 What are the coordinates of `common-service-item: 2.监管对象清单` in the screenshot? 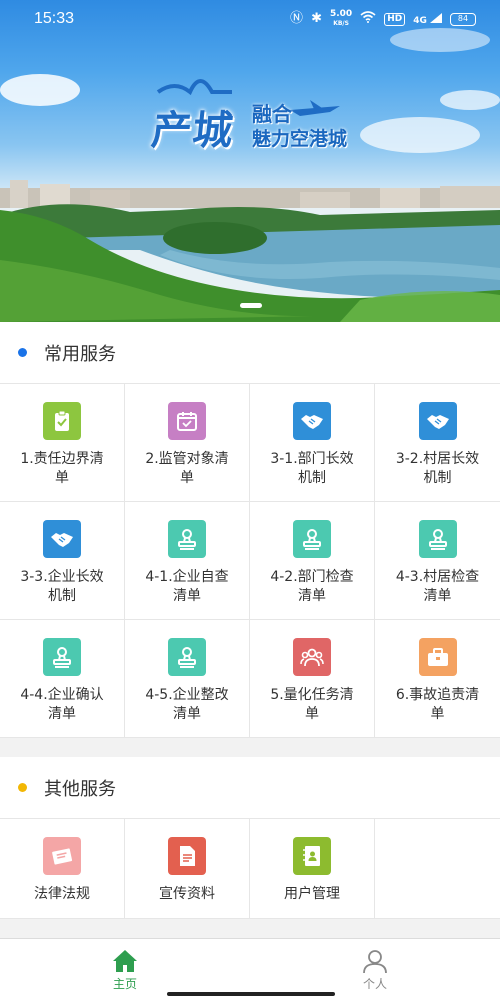 It's located at (187, 443).